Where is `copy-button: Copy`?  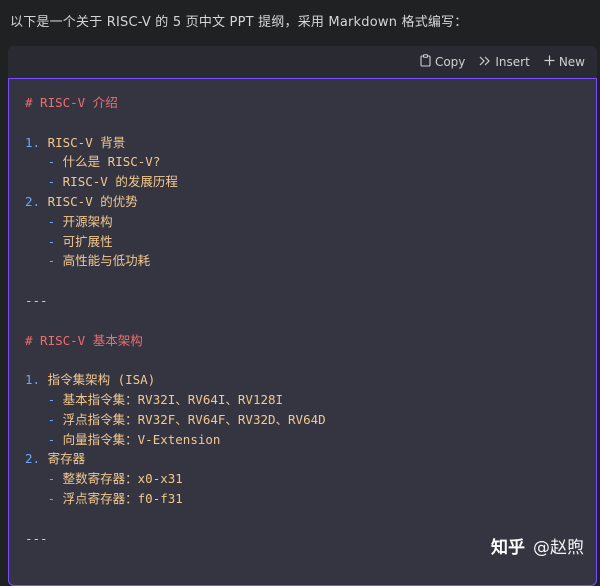
copy-button: Copy is located at coordinates (442, 62).